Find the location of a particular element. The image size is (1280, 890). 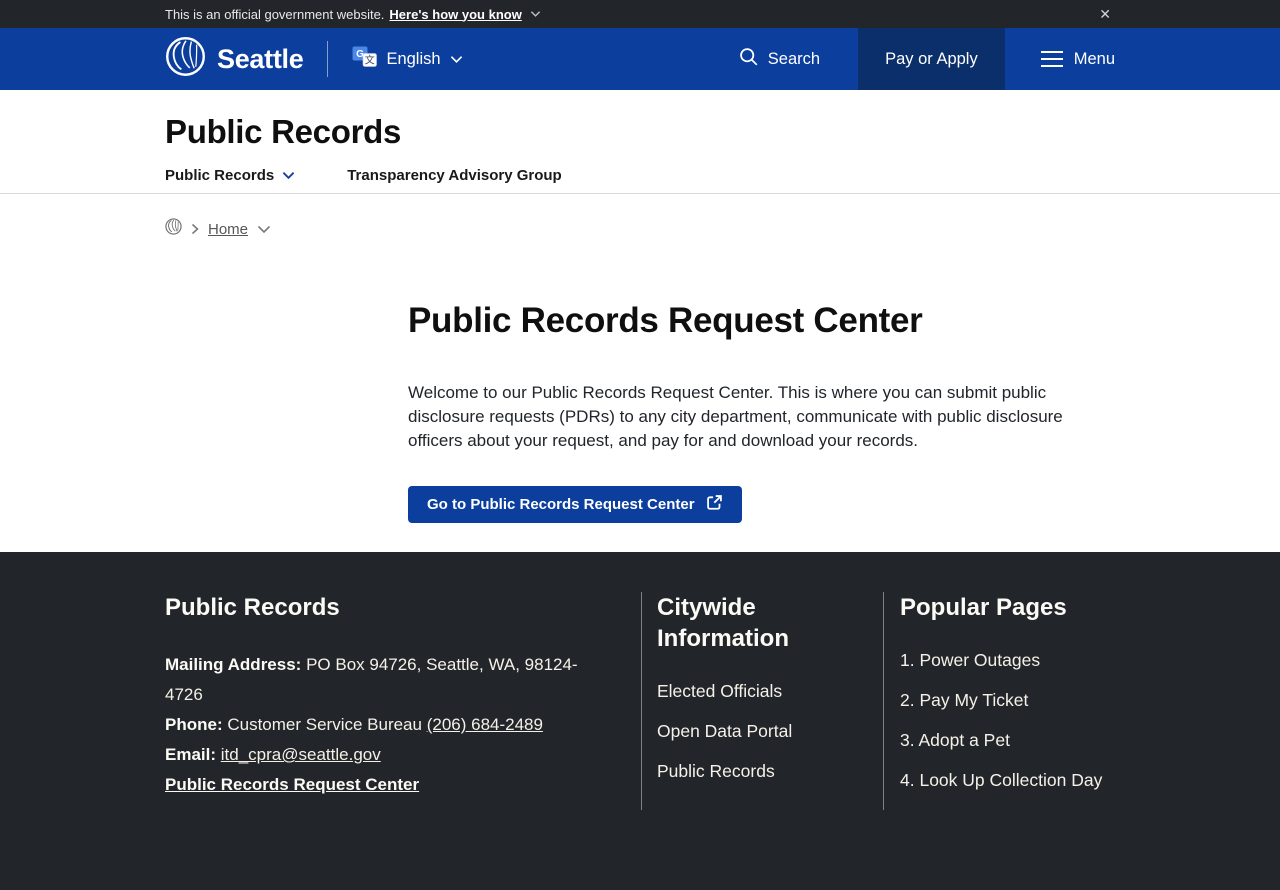

footer-column-heading: Citywide Information is located at coordinates (723, 623).